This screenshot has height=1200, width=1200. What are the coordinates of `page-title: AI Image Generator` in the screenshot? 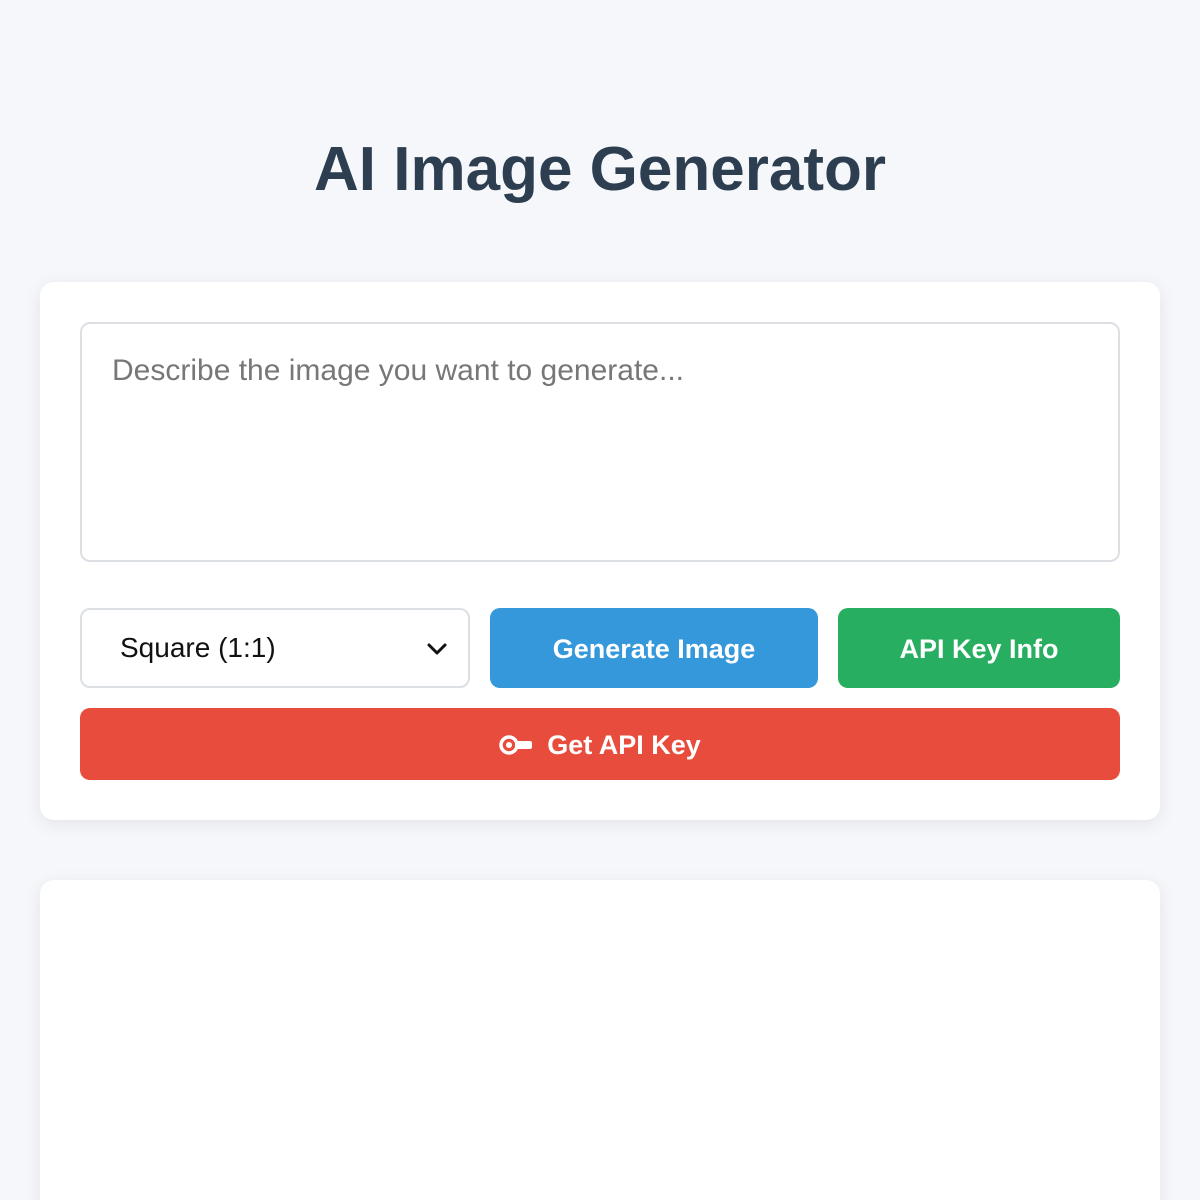 It's located at (600, 169).